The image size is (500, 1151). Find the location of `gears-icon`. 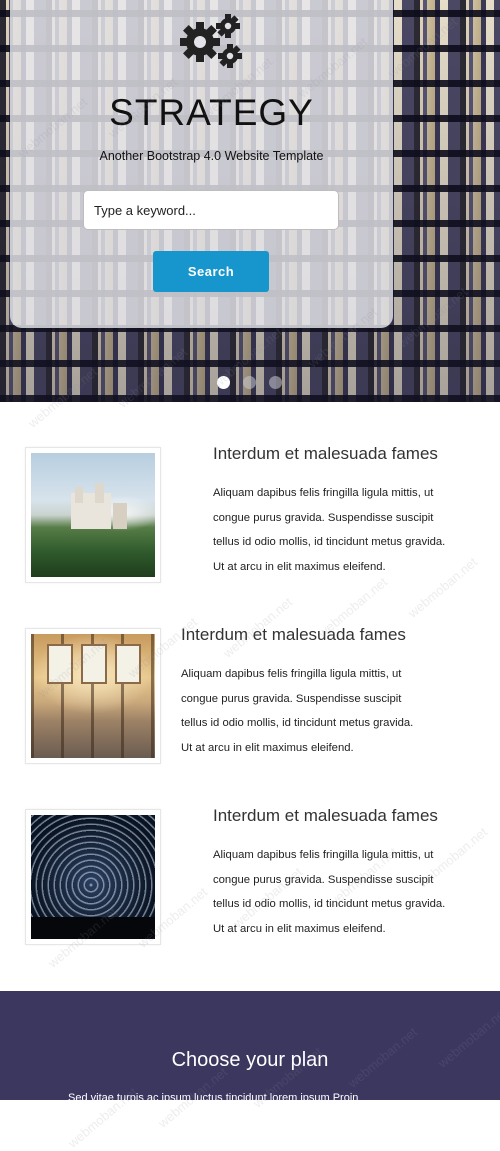

gears-icon is located at coordinates (211, 41).